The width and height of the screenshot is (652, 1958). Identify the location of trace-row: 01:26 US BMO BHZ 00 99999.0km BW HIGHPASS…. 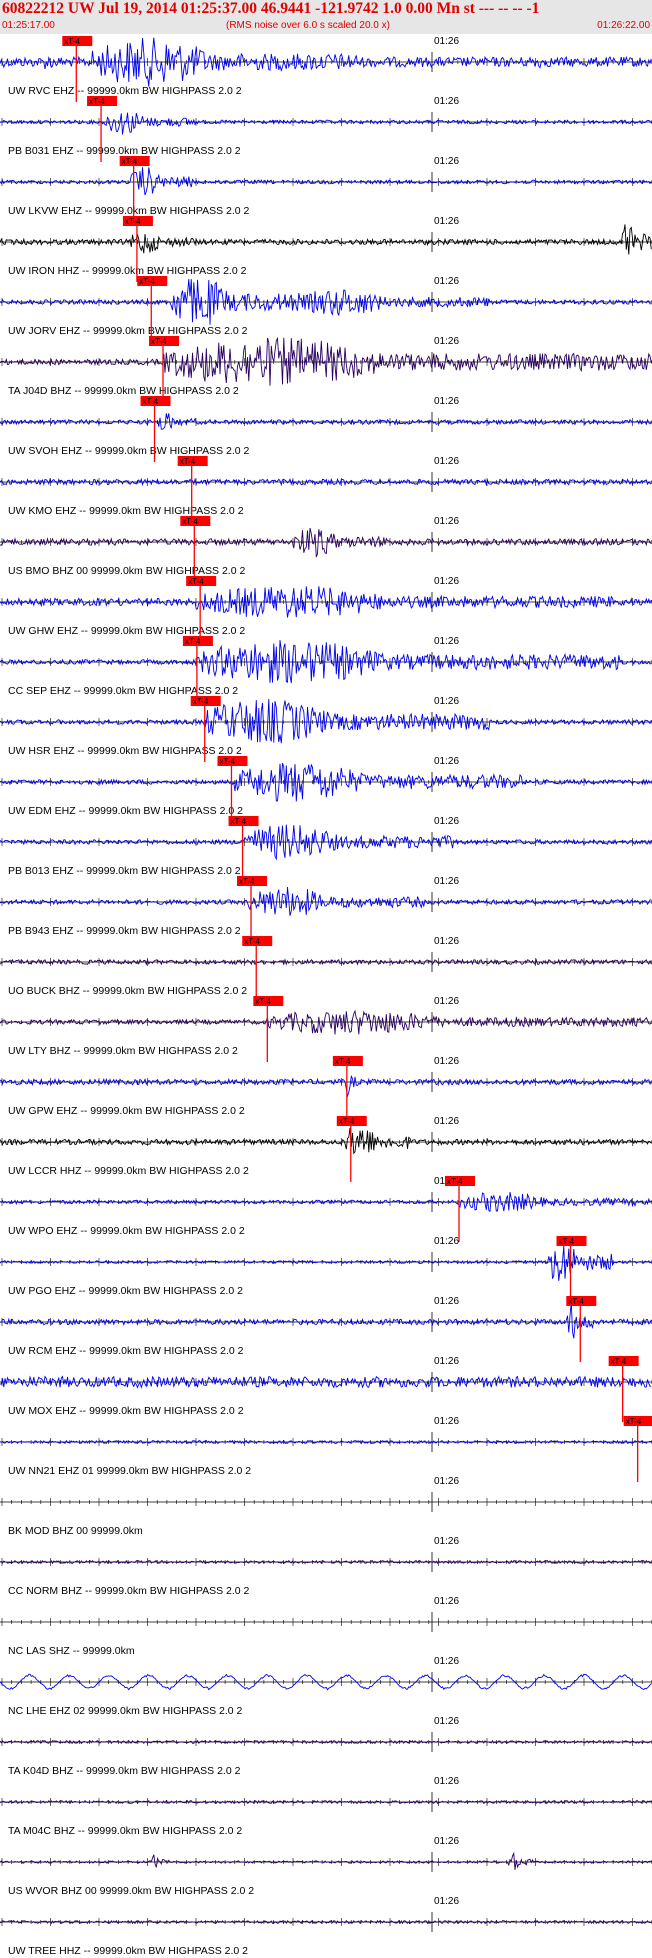
(326, 549).